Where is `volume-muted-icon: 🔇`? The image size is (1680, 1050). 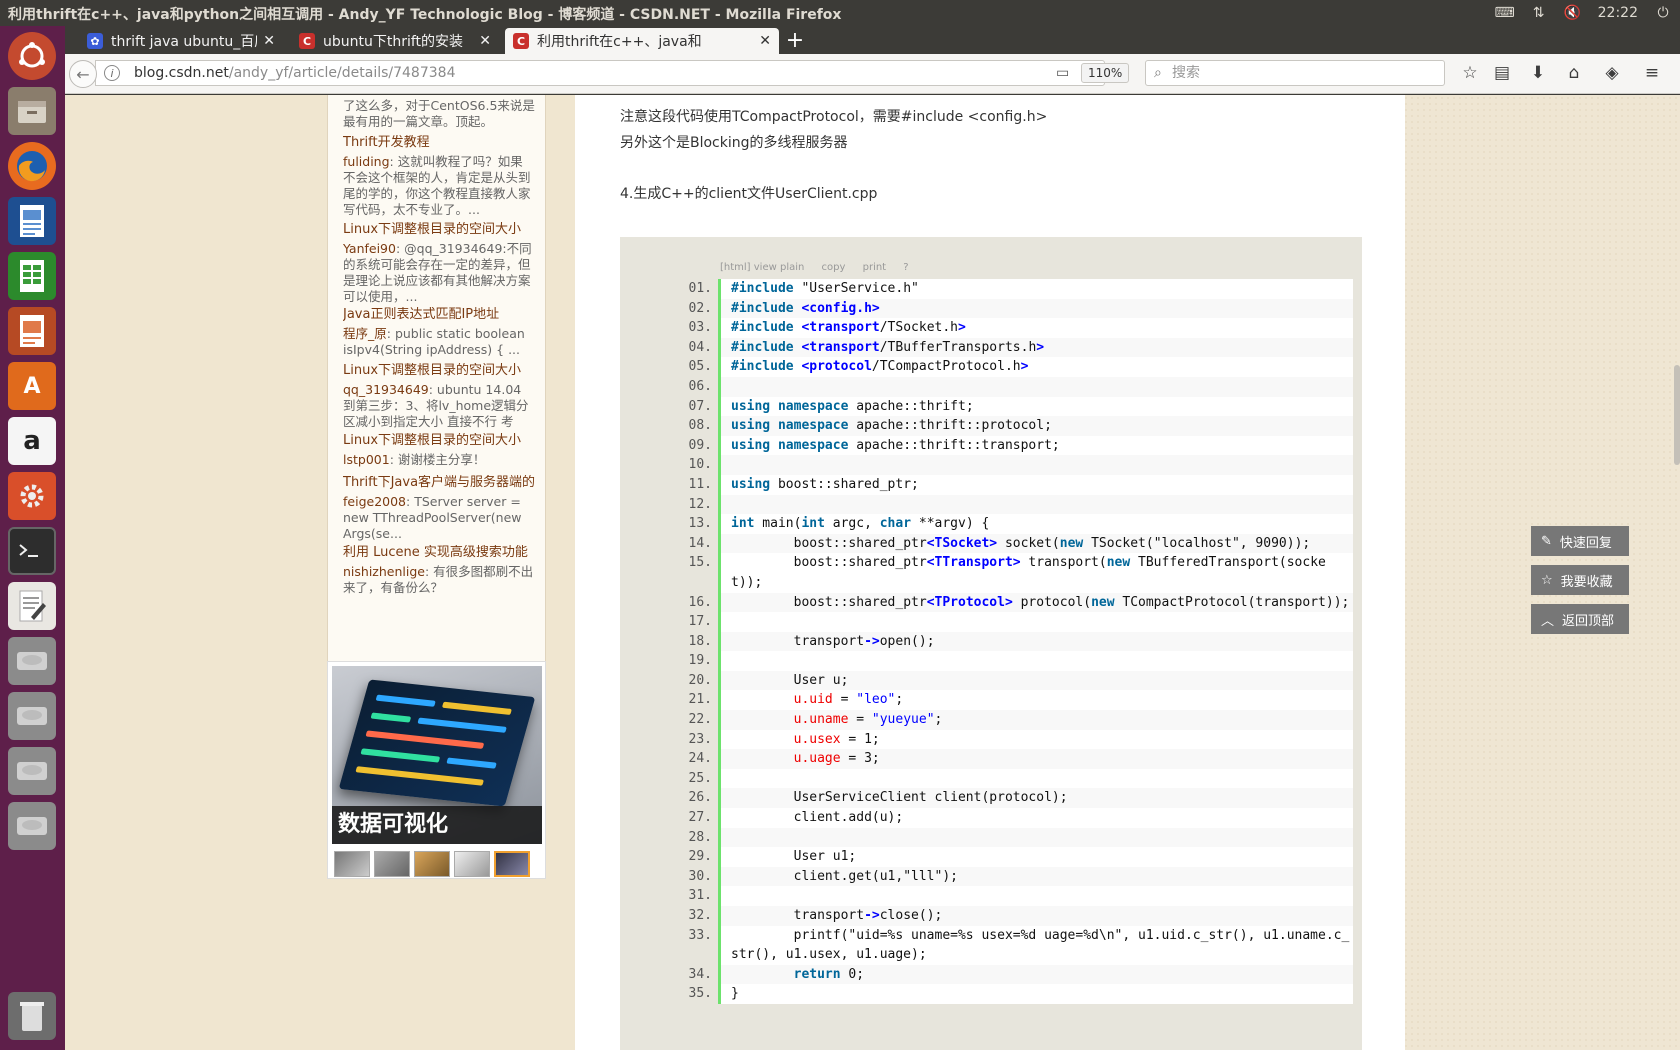 volume-muted-icon: 🔇 is located at coordinates (1573, 13).